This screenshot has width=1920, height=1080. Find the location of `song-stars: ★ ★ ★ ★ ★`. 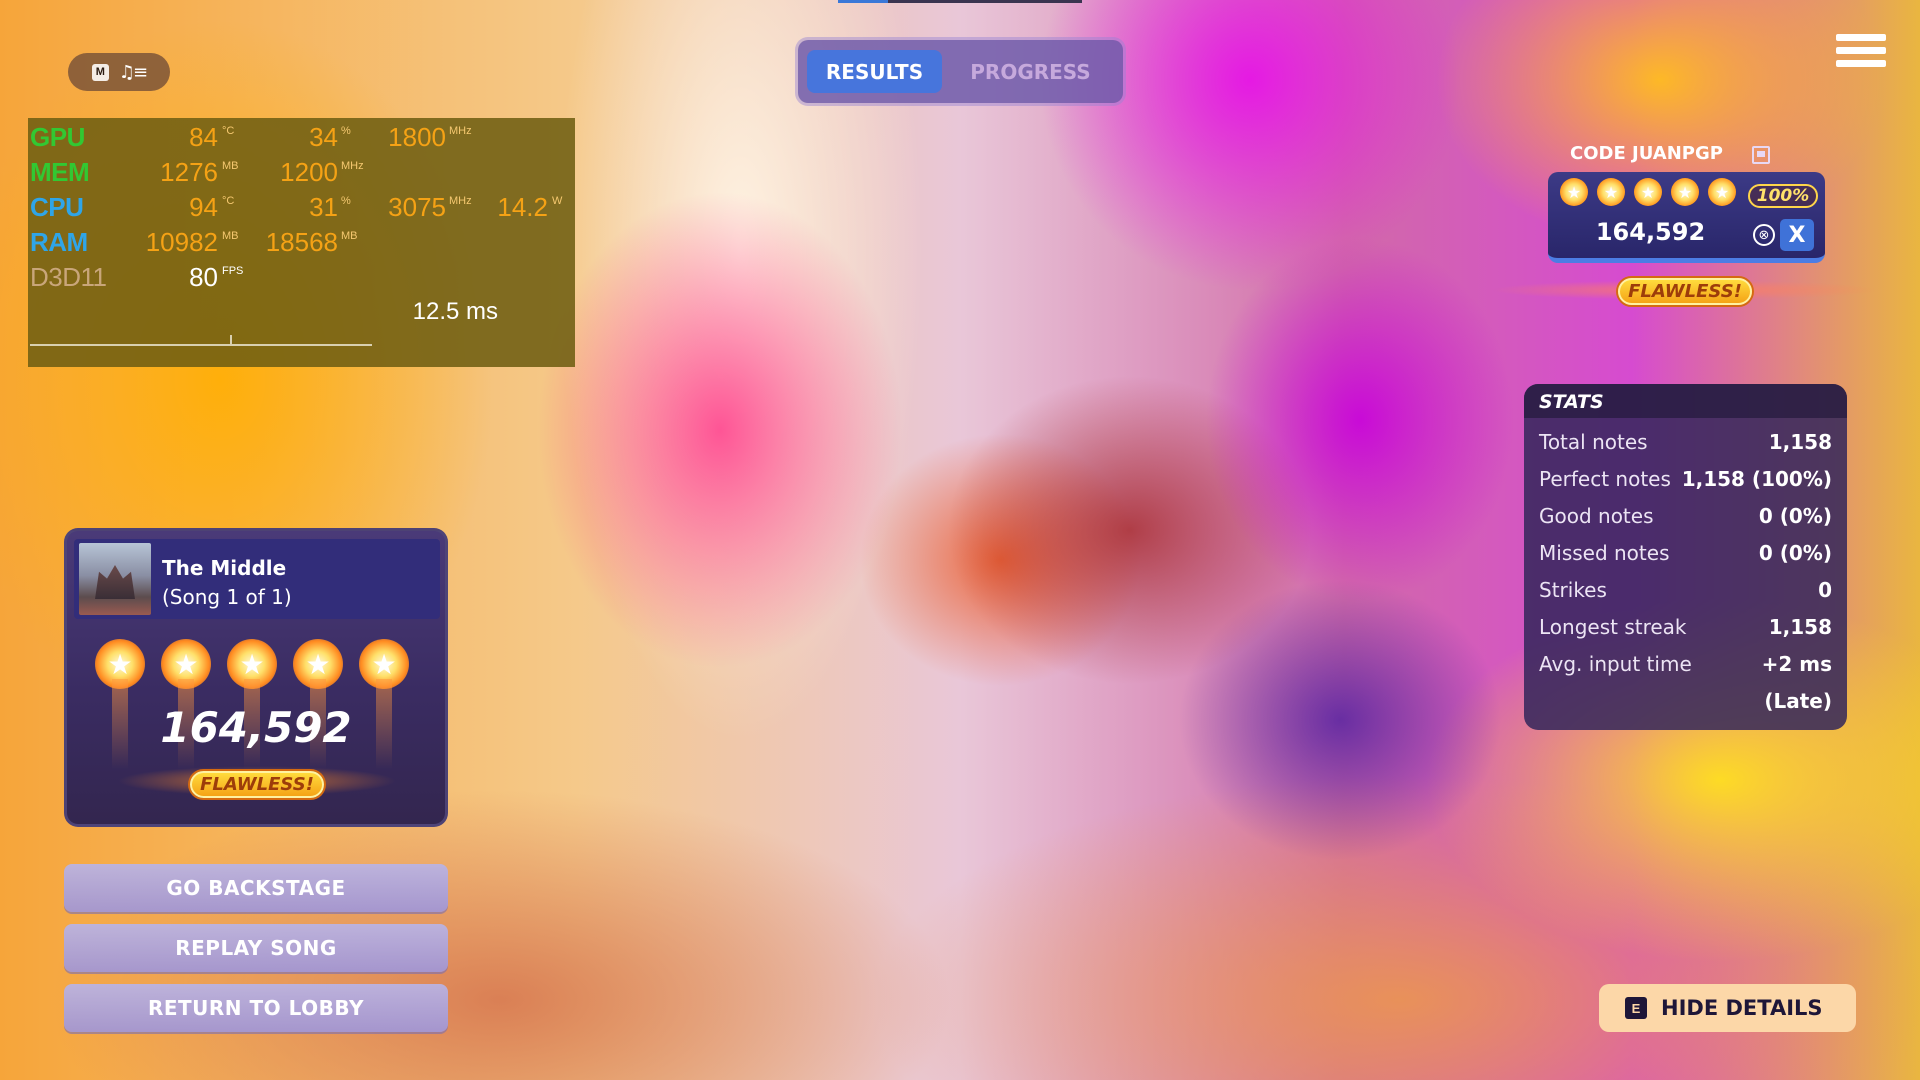

song-stars: ★ ★ ★ ★ ★ is located at coordinates (252, 704).